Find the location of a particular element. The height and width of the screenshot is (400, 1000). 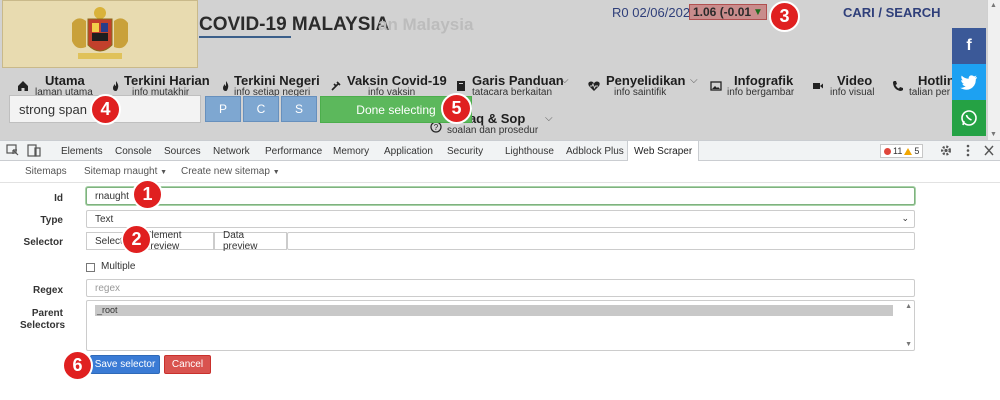

id-label: Id is located at coordinates (58, 198).